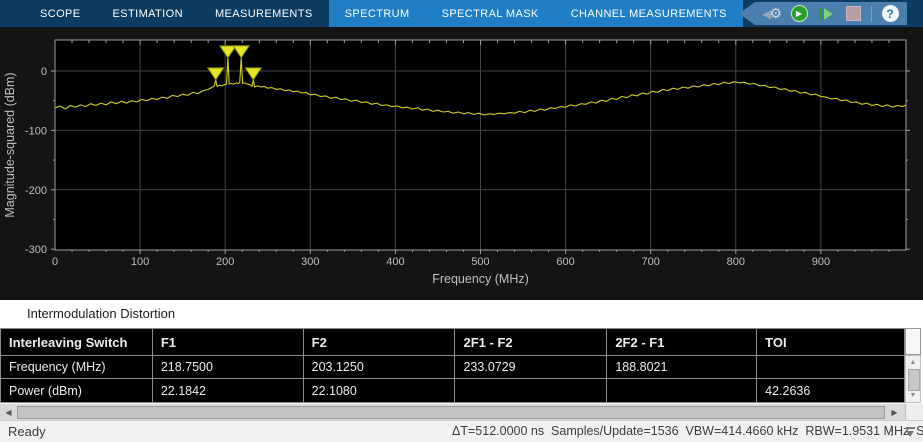 The height and width of the screenshot is (442, 923). Describe the element at coordinates (531, 367) in the screenshot. I see `table-cell: 233.0729` at that location.